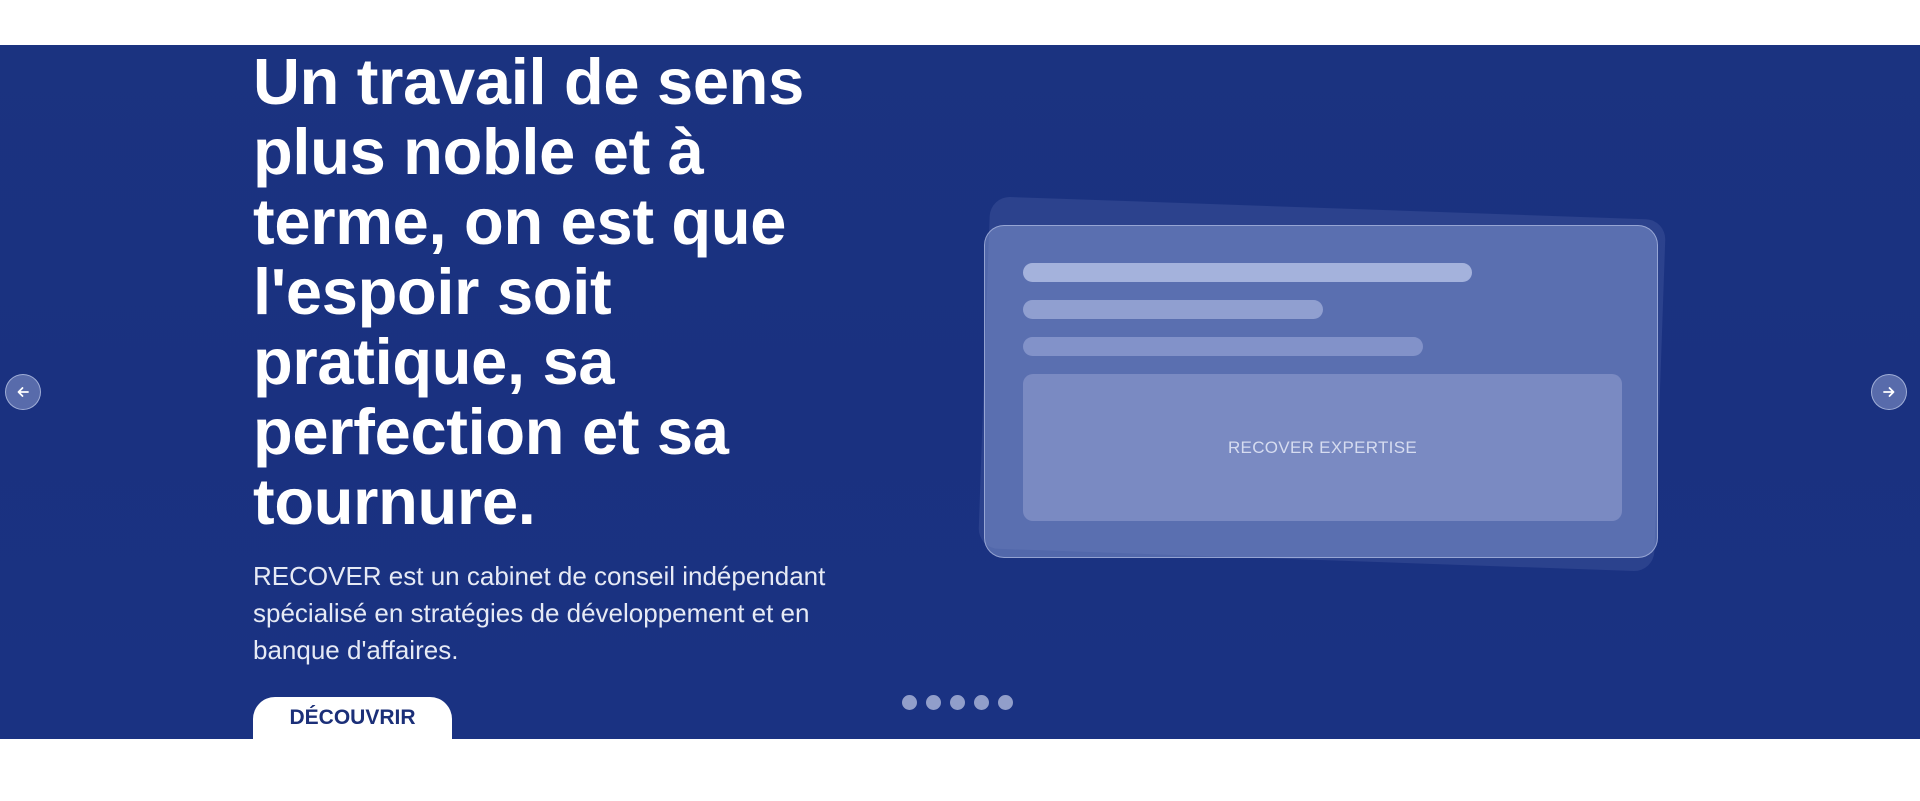 Image resolution: width=1920 pixels, height=801 pixels. I want to click on arrow-right-icon, so click(1889, 392).